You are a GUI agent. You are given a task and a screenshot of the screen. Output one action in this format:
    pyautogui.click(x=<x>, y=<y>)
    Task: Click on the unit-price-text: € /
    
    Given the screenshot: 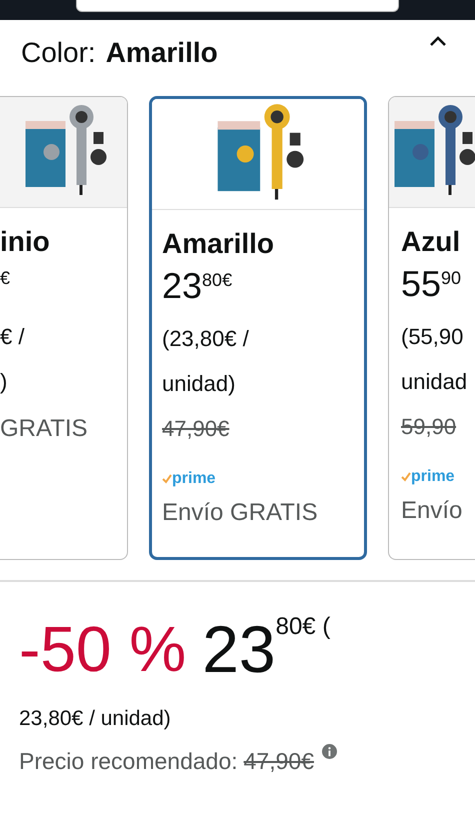 What is the action you would take?
    pyautogui.click(x=13, y=337)
    